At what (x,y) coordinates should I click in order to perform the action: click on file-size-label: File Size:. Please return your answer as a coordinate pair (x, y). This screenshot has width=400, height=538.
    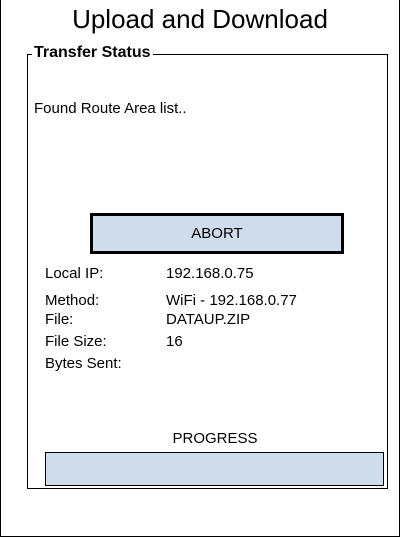
    Looking at the image, I should click on (76, 341).